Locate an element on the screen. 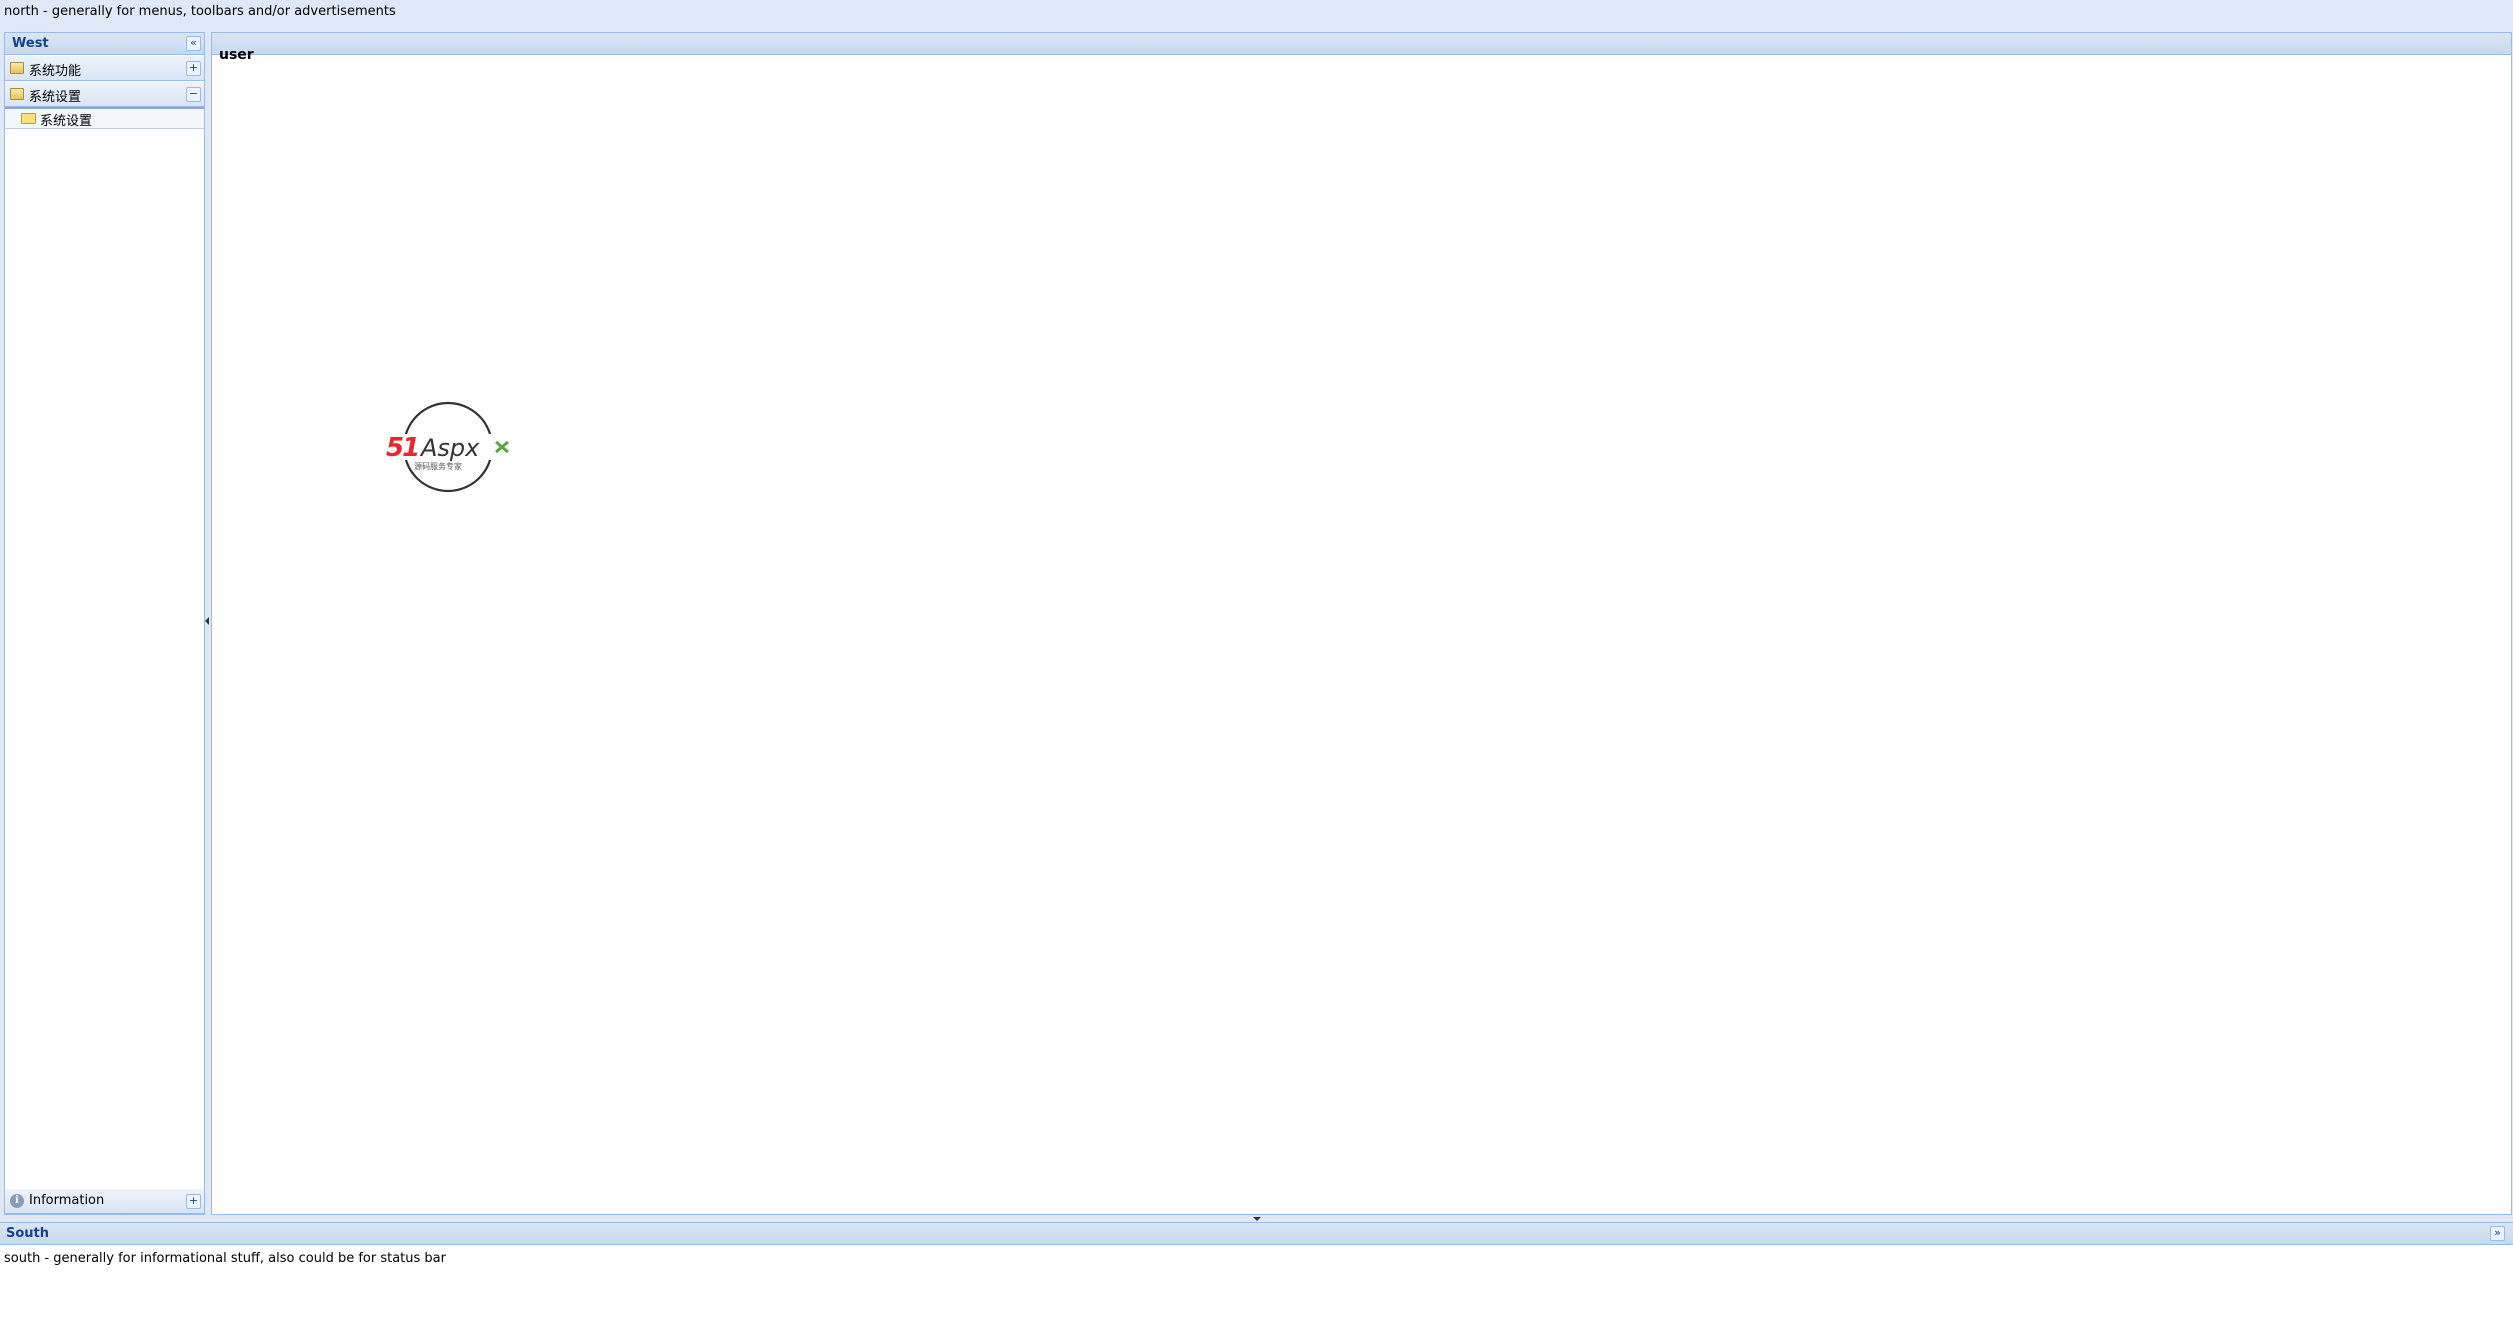 The height and width of the screenshot is (1321, 2513). collapse-minus-icon: − is located at coordinates (193, 94).